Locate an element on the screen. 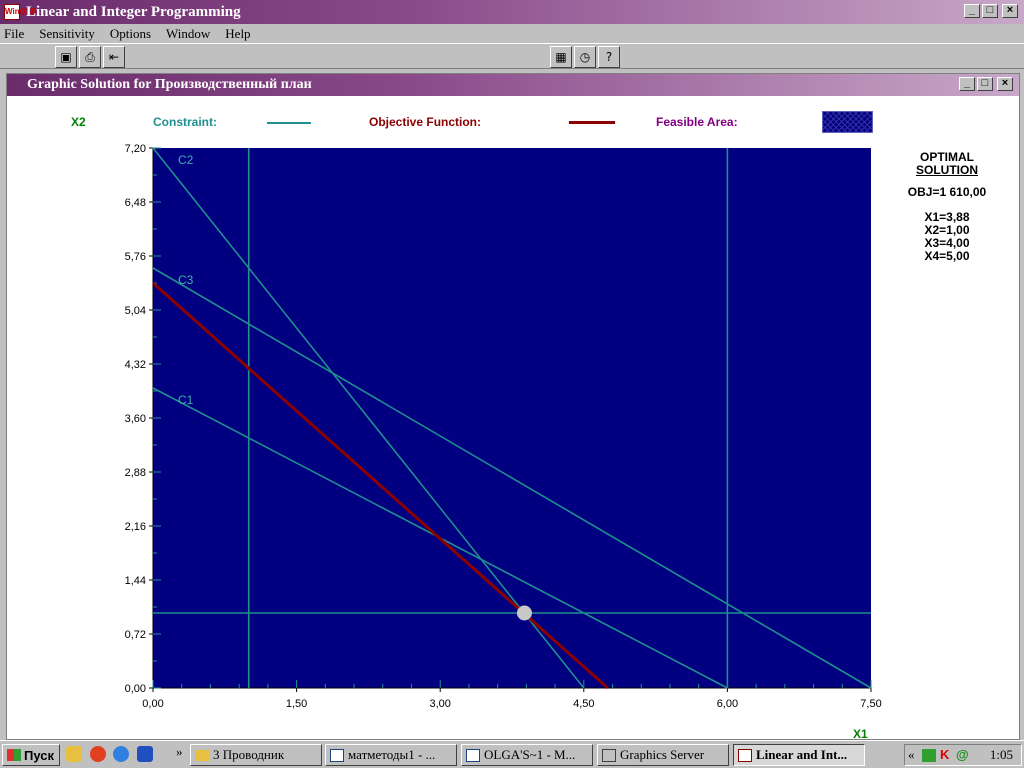  maximize-button: □ is located at coordinates (990, 11).